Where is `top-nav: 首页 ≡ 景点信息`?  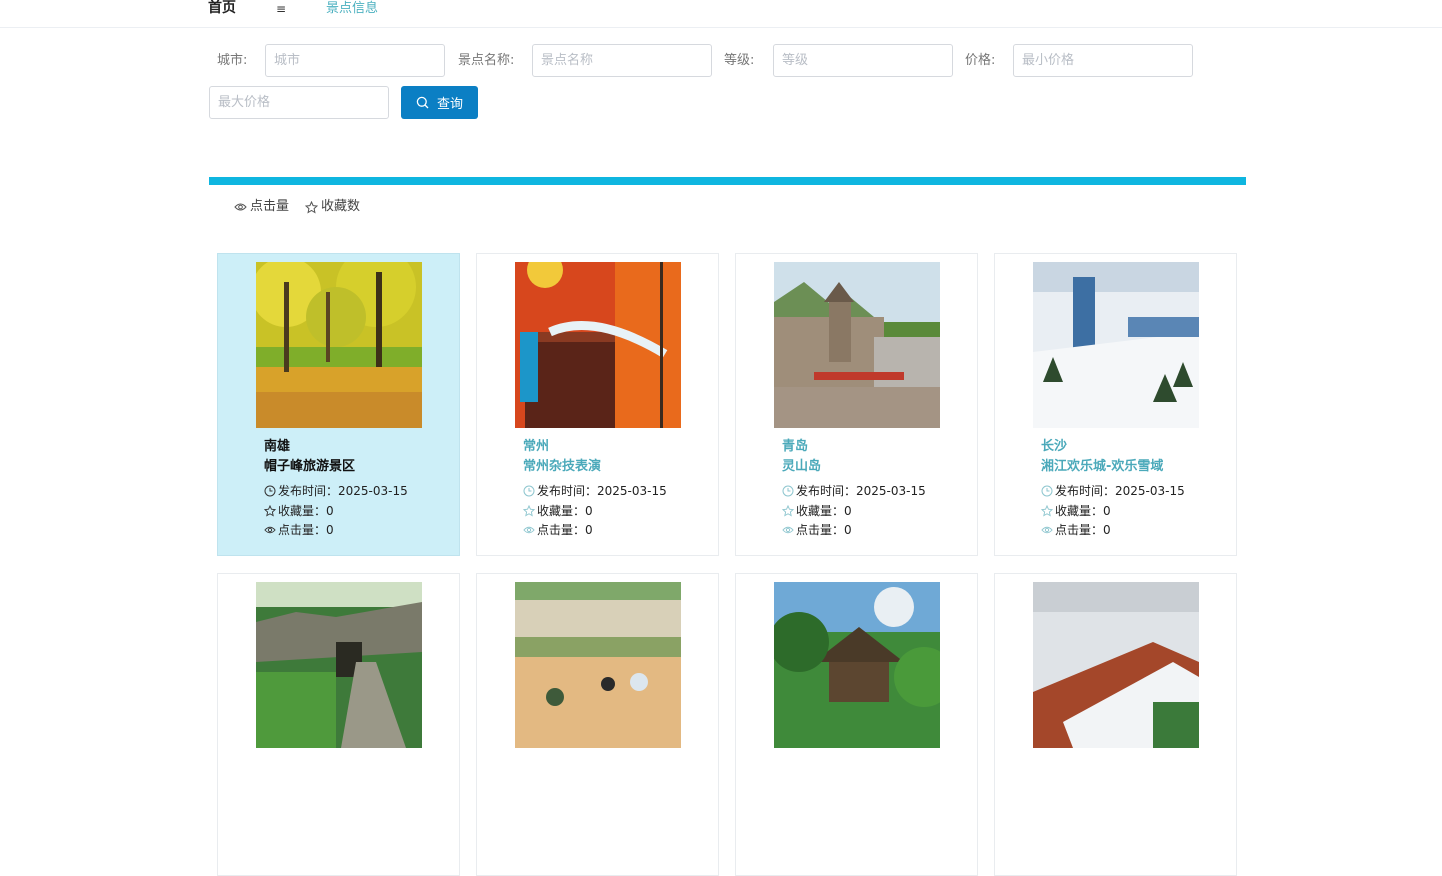
top-nav: 首页 ≡ 景点信息 is located at coordinates (721, 14).